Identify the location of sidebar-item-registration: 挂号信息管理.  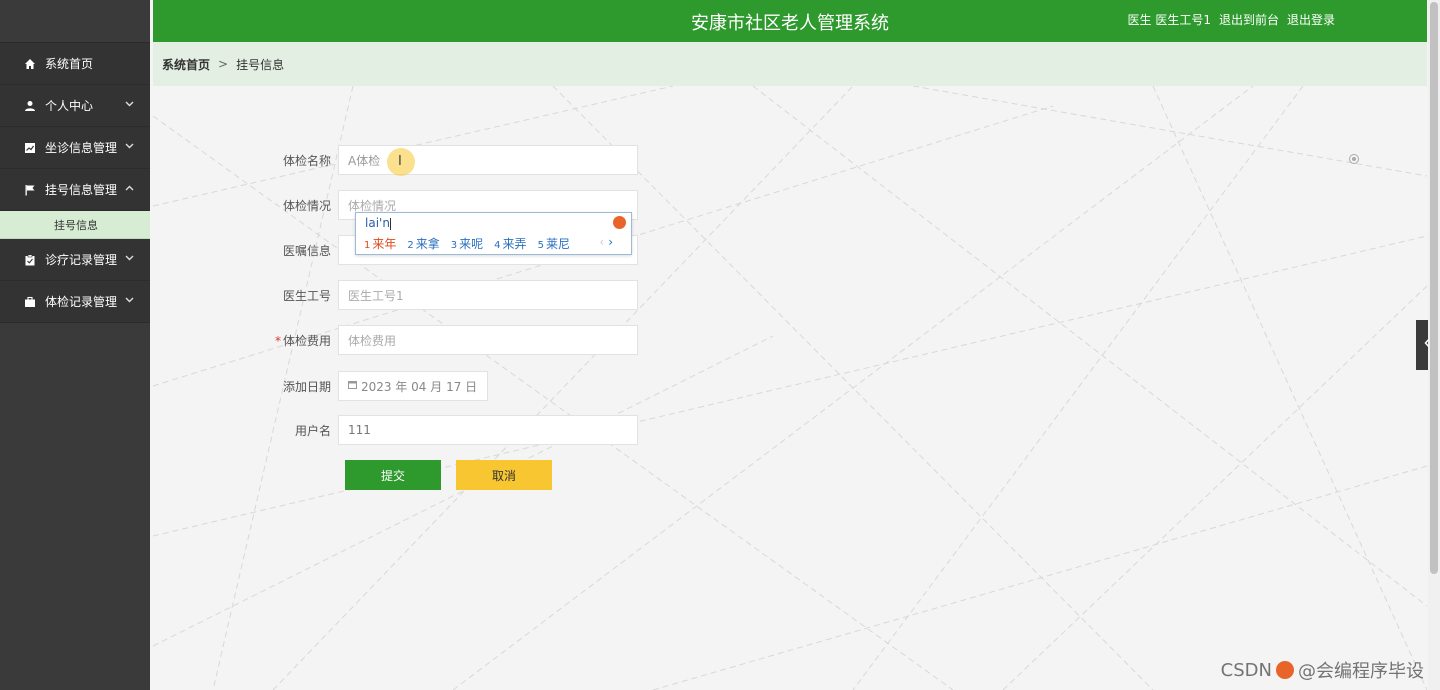
(75, 190).